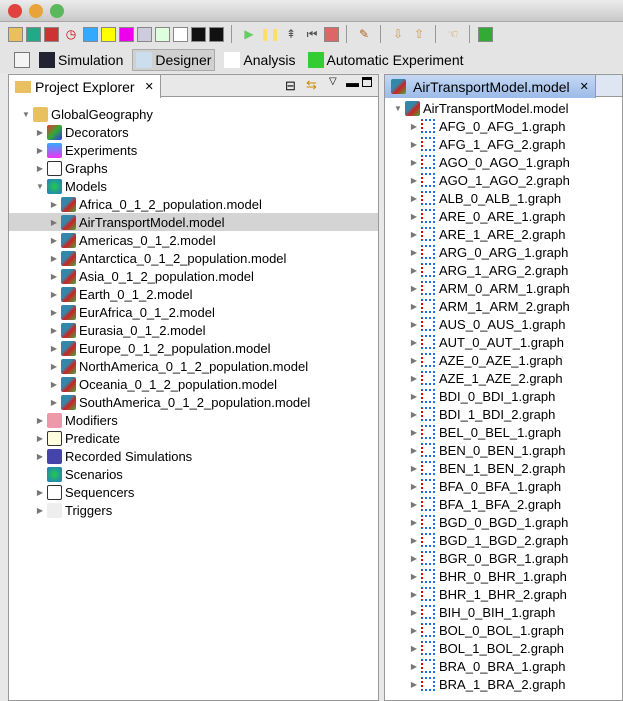  What do you see at coordinates (71, 186) in the screenshot?
I see `tree-item: ▼ Models` at bounding box center [71, 186].